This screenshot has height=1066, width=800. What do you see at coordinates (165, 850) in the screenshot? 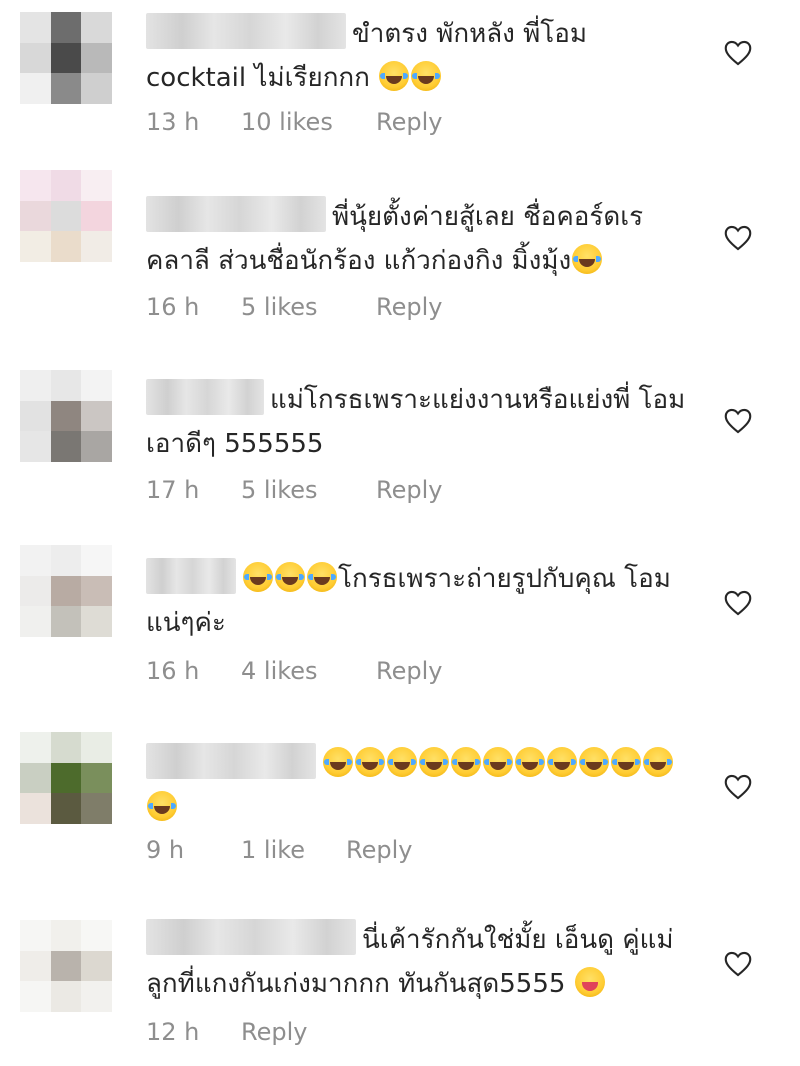
I see `timestamp: 9 h` at bounding box center [165, 850].